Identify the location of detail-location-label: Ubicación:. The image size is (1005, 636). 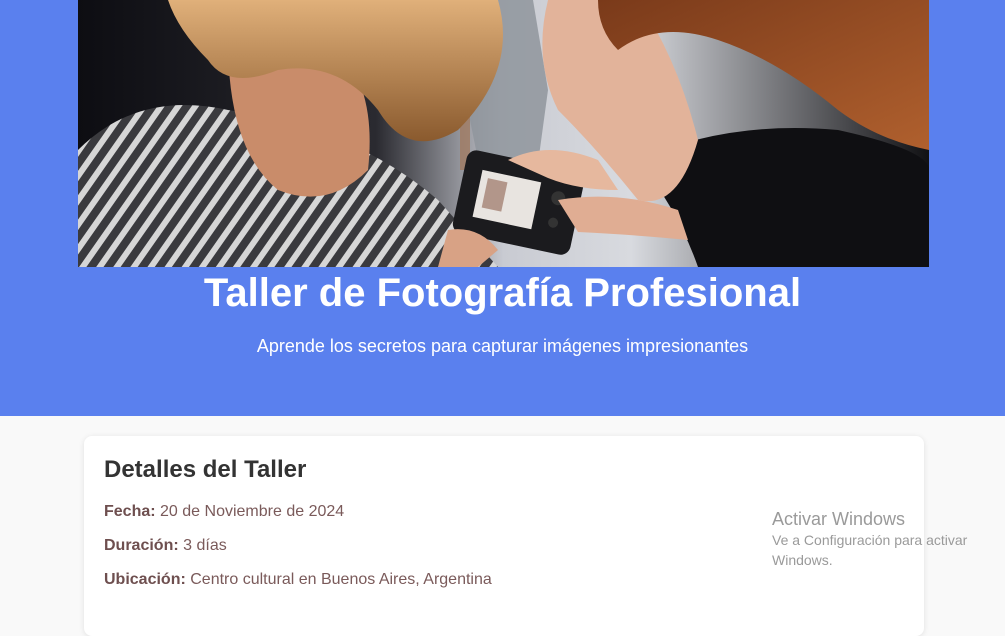
(145, 579).